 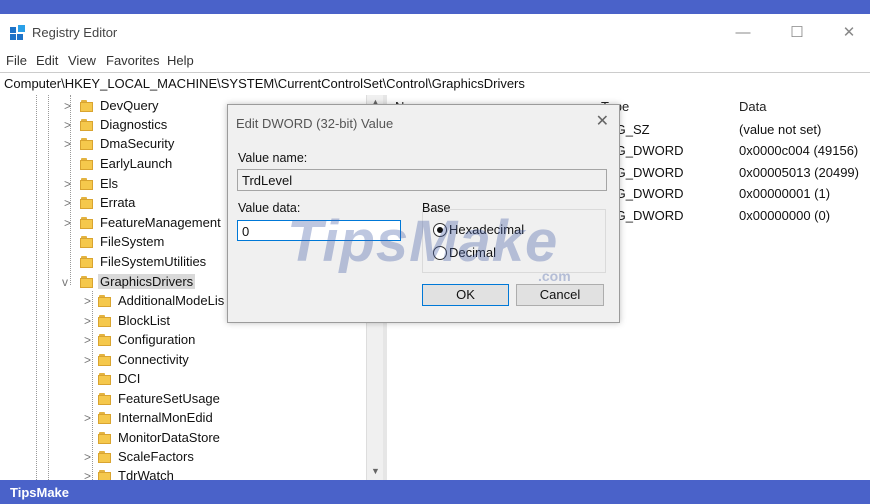 I want to click on value-data: 0x0000c004 (49156), so click(x=798, y=150).